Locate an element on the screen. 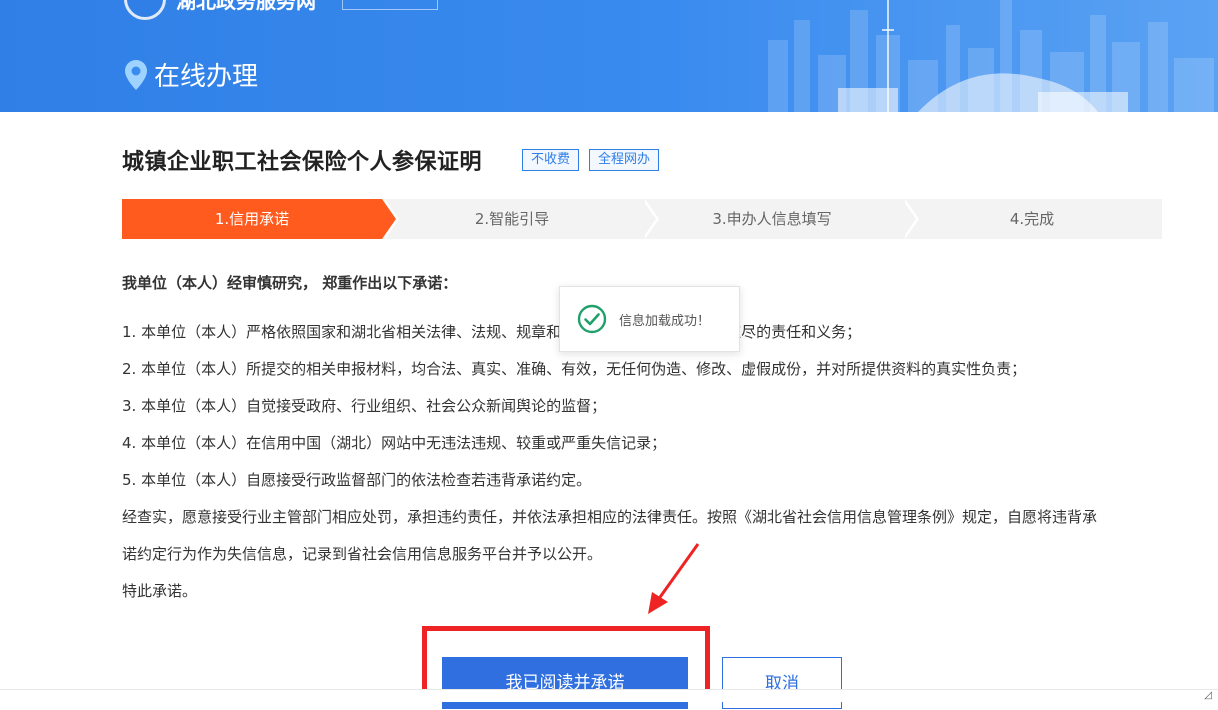 The image size is (1218, 710). commitment-item: 4. 本单位（本人）在信用中国（湖北）网站中无违法违规、较重或严重失信记录； is located at coordinates (394, 443).